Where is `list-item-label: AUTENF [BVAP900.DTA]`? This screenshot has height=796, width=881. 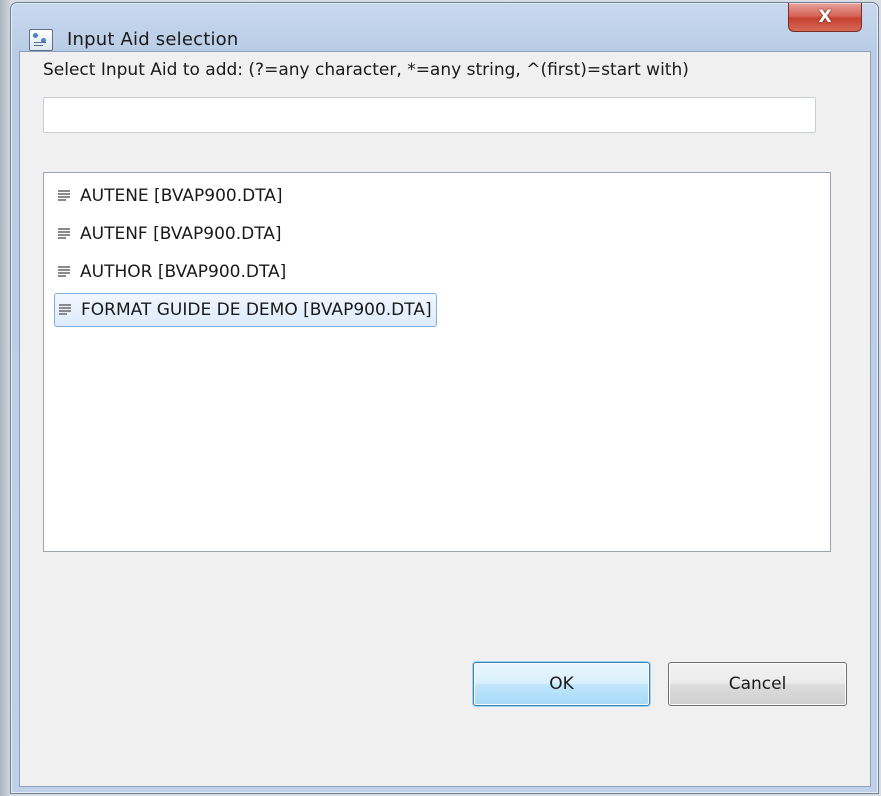 list-item-label: AUTENF [BVAP900.DTA] is located at coordinates (181, 234).